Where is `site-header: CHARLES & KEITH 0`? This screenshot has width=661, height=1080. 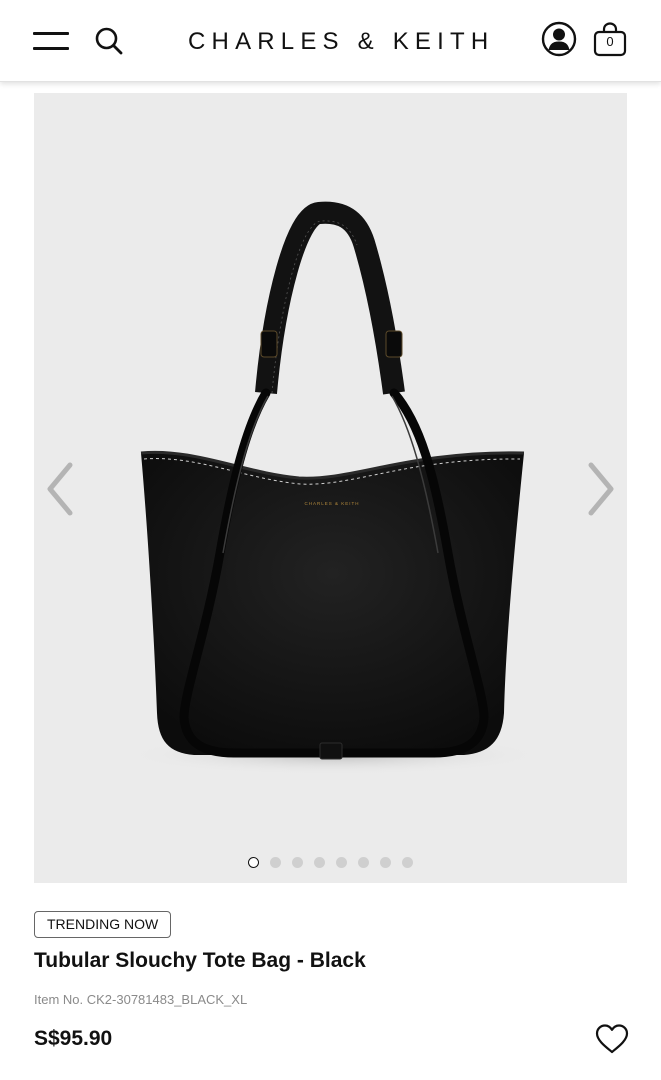 site-header: CHARLES & KEITH 0 is located at coordinates (330, 41).